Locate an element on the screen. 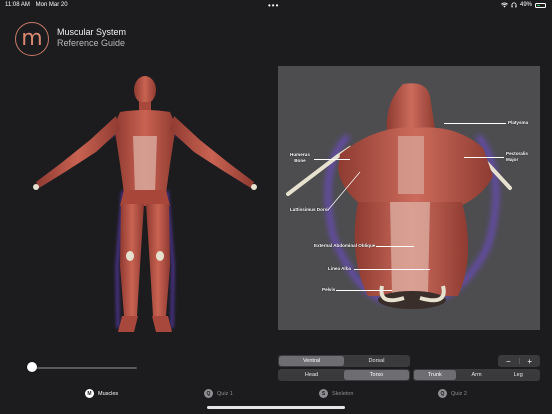 The height and width of the screenshot is (414, 552). segment-arm: Arm is located at coordinates (477, 375).